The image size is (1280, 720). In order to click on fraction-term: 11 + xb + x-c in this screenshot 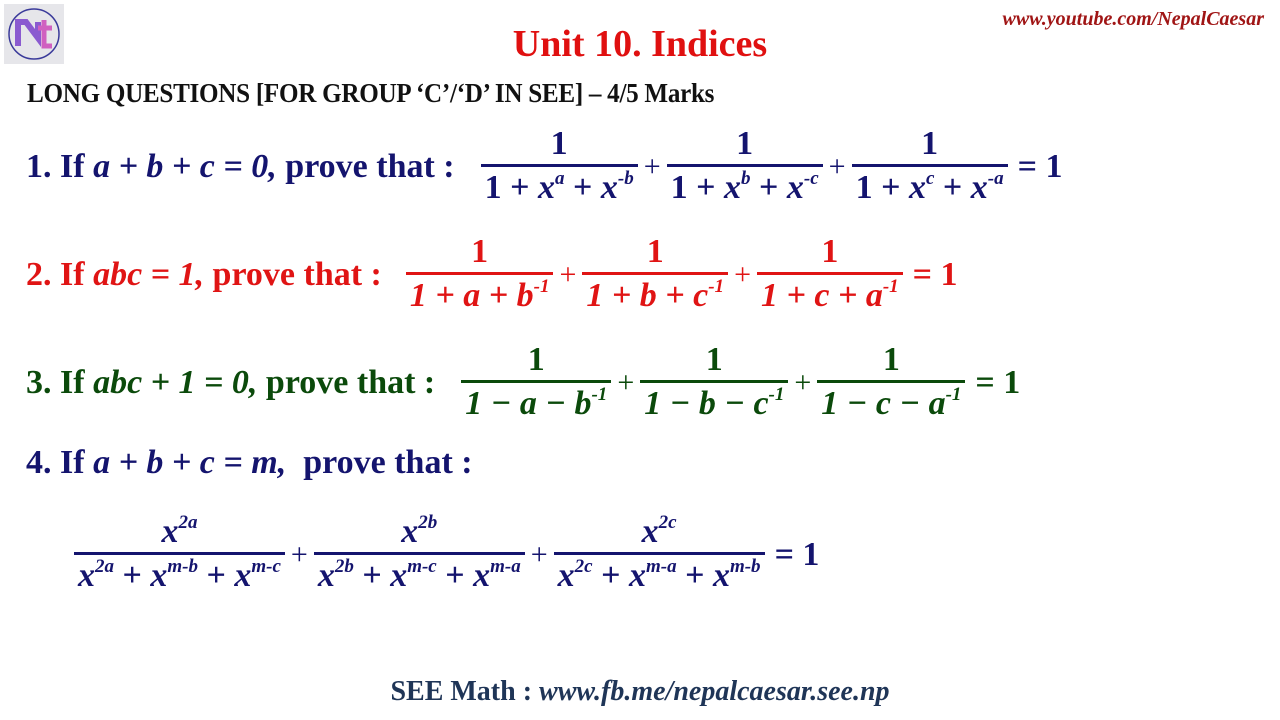, I will do `click(744, 166)`.